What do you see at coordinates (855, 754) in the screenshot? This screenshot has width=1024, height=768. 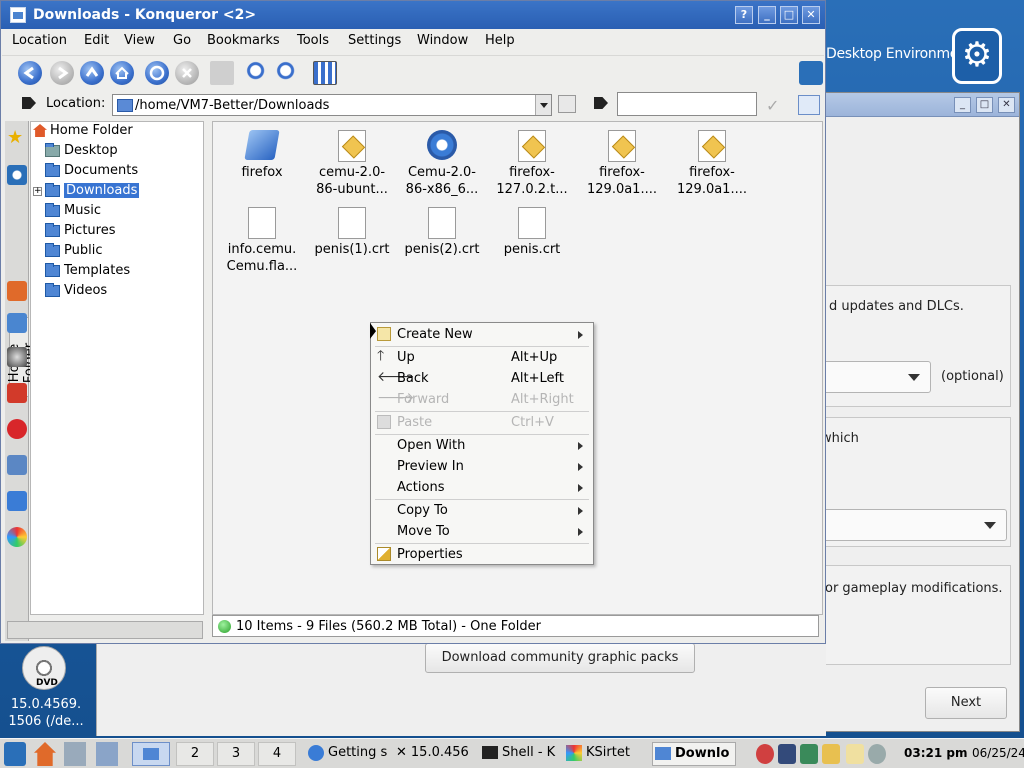 I see `notes-tray-icon` at bounding box center [855, 754].